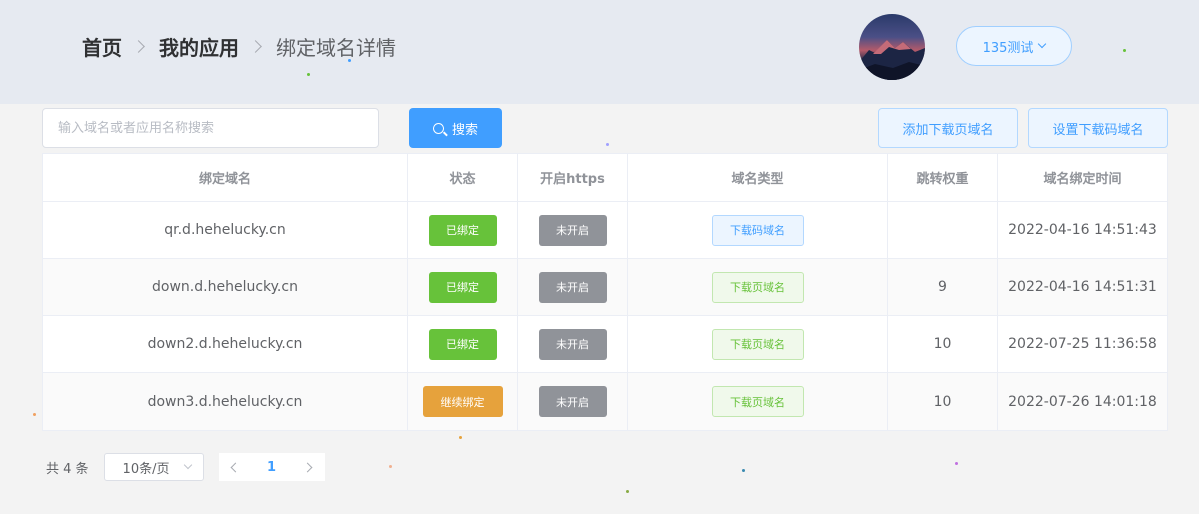  I want to click on add-download-page-domain-button: 添加下载页域名, so click(948, 128).